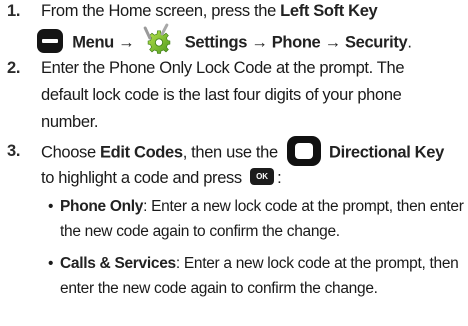 Image resolution: width=468 pixels, height=326 pixels. Describe the element at coordinates (329, 11) in the screenshot. I see `left-soft-key-label: Left Soft Key` at that location.